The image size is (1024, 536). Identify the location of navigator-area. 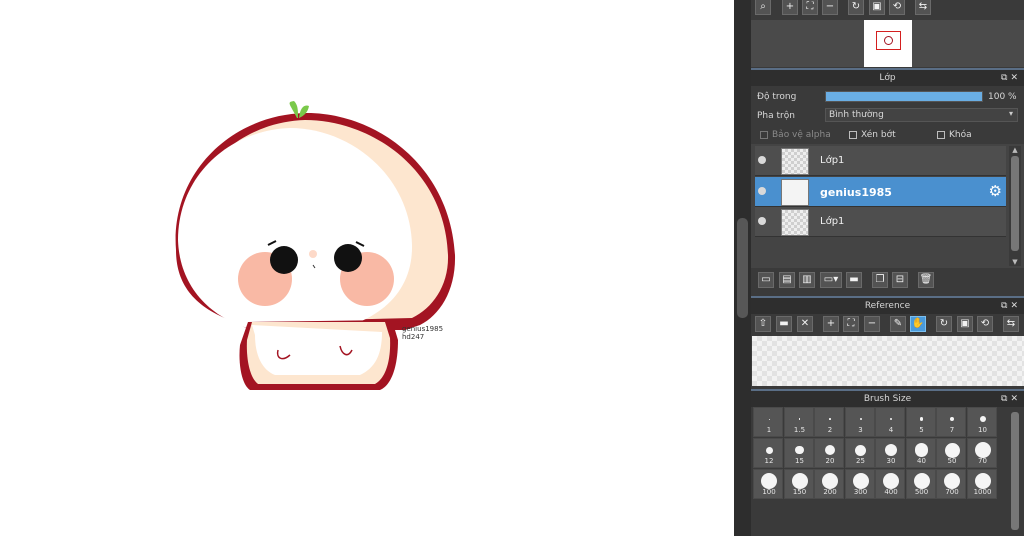
(887, 43).